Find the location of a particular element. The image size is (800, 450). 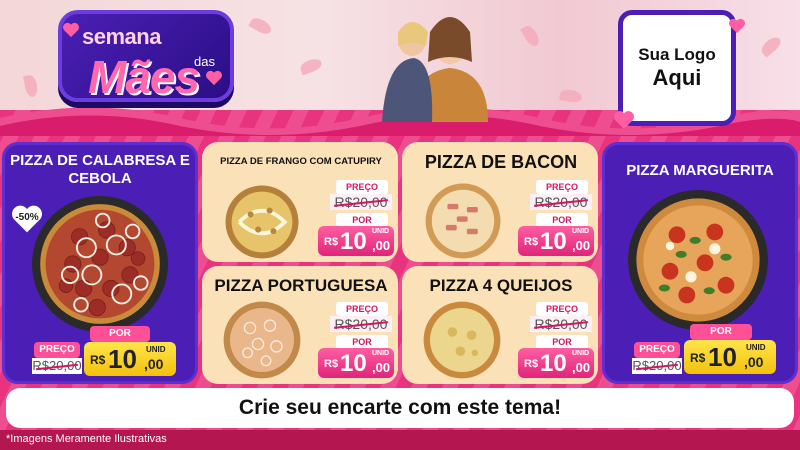

logo-line1: Sua Logo is located at coordinates (677, 54).